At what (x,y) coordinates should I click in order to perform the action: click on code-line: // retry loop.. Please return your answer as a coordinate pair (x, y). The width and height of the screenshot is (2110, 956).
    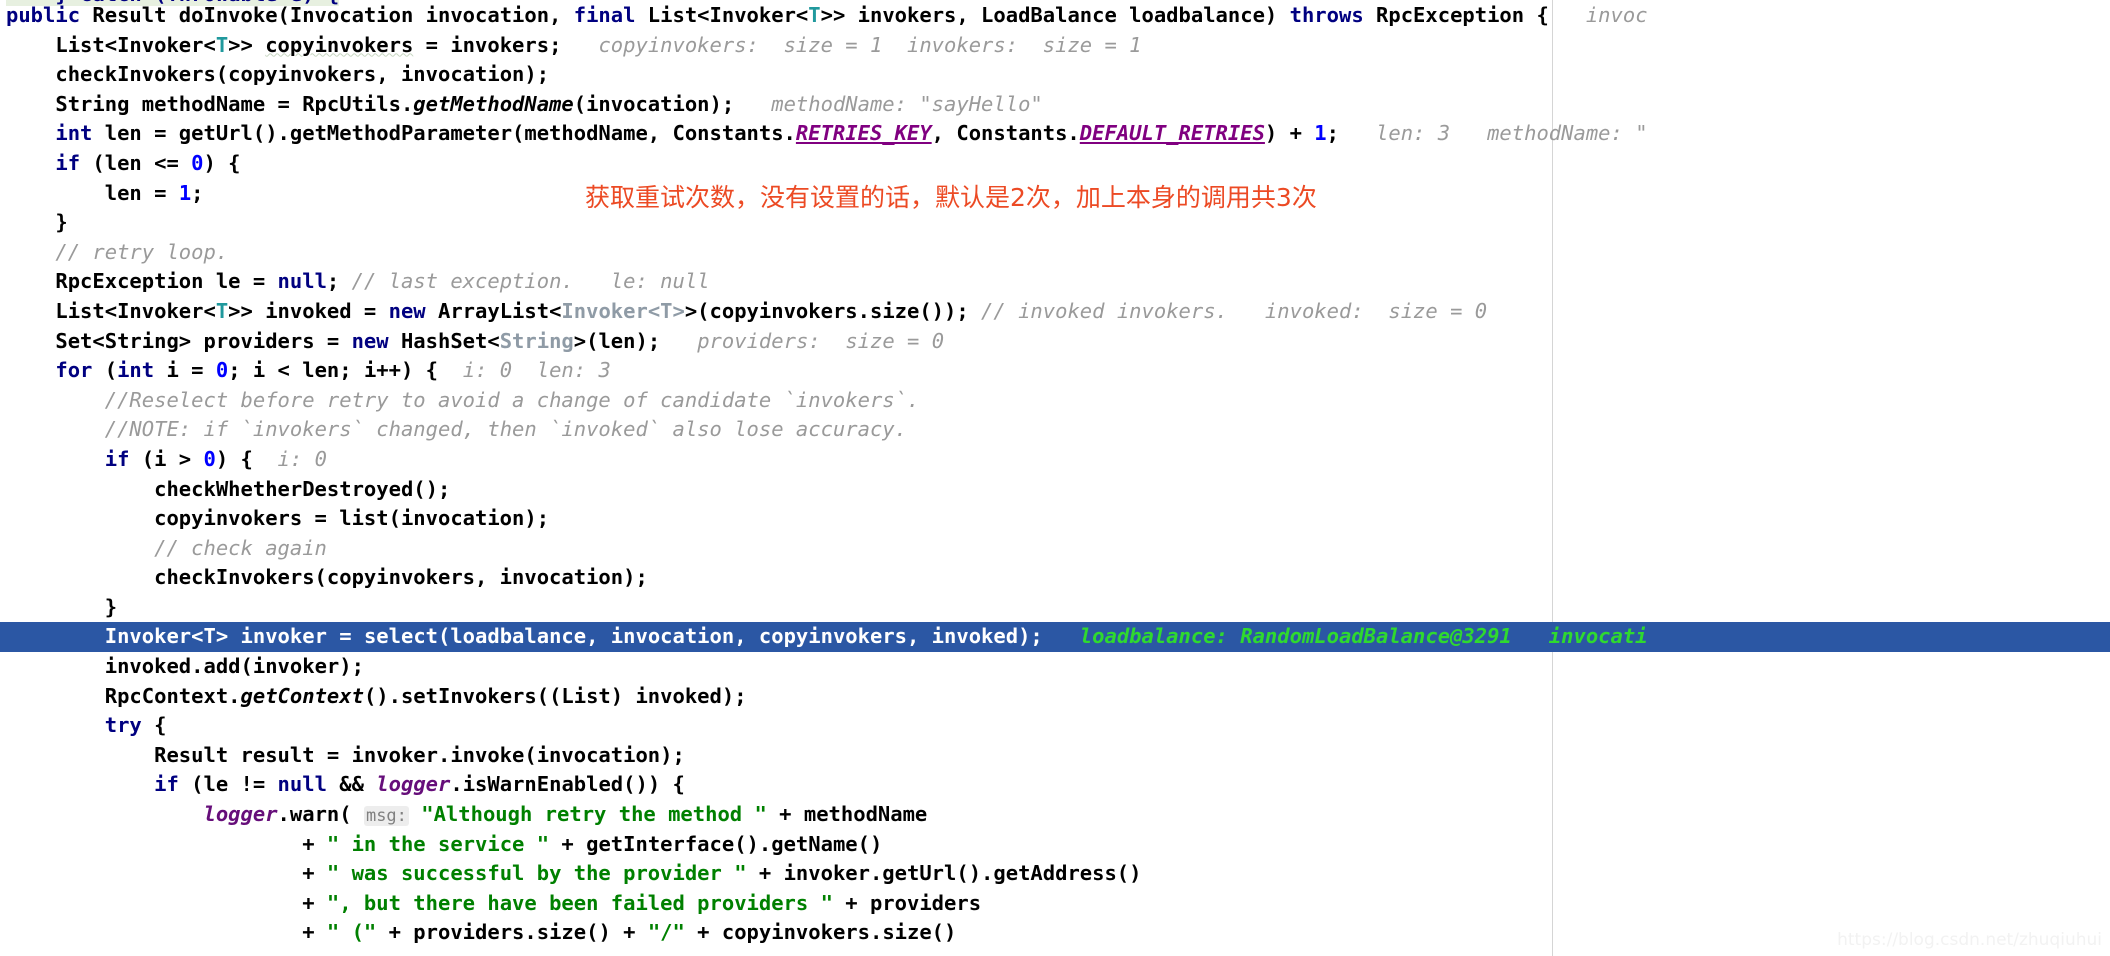
    Looking at the image, I should click on (1055, 253).